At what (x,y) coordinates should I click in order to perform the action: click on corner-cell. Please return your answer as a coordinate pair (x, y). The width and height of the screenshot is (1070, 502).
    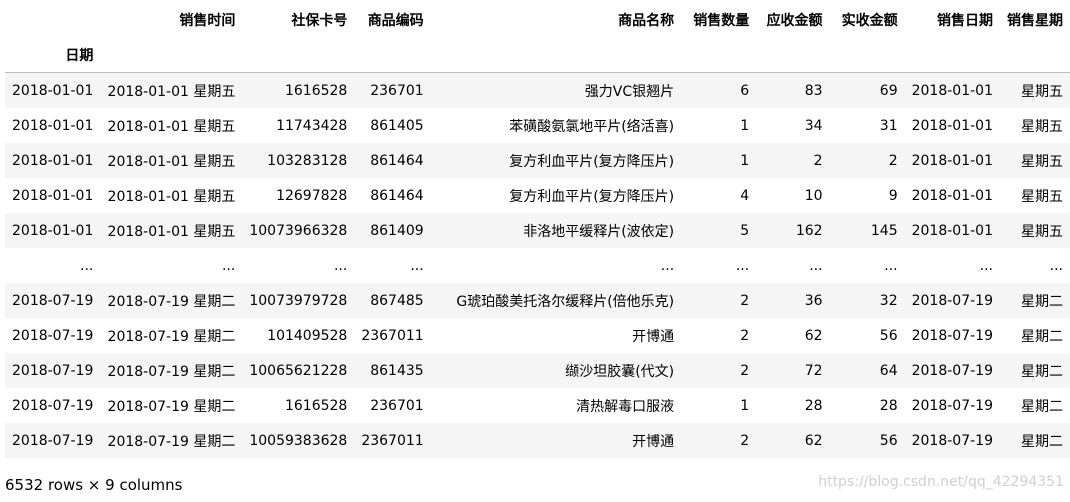
    Looking at the image, I should click on (52, 19).